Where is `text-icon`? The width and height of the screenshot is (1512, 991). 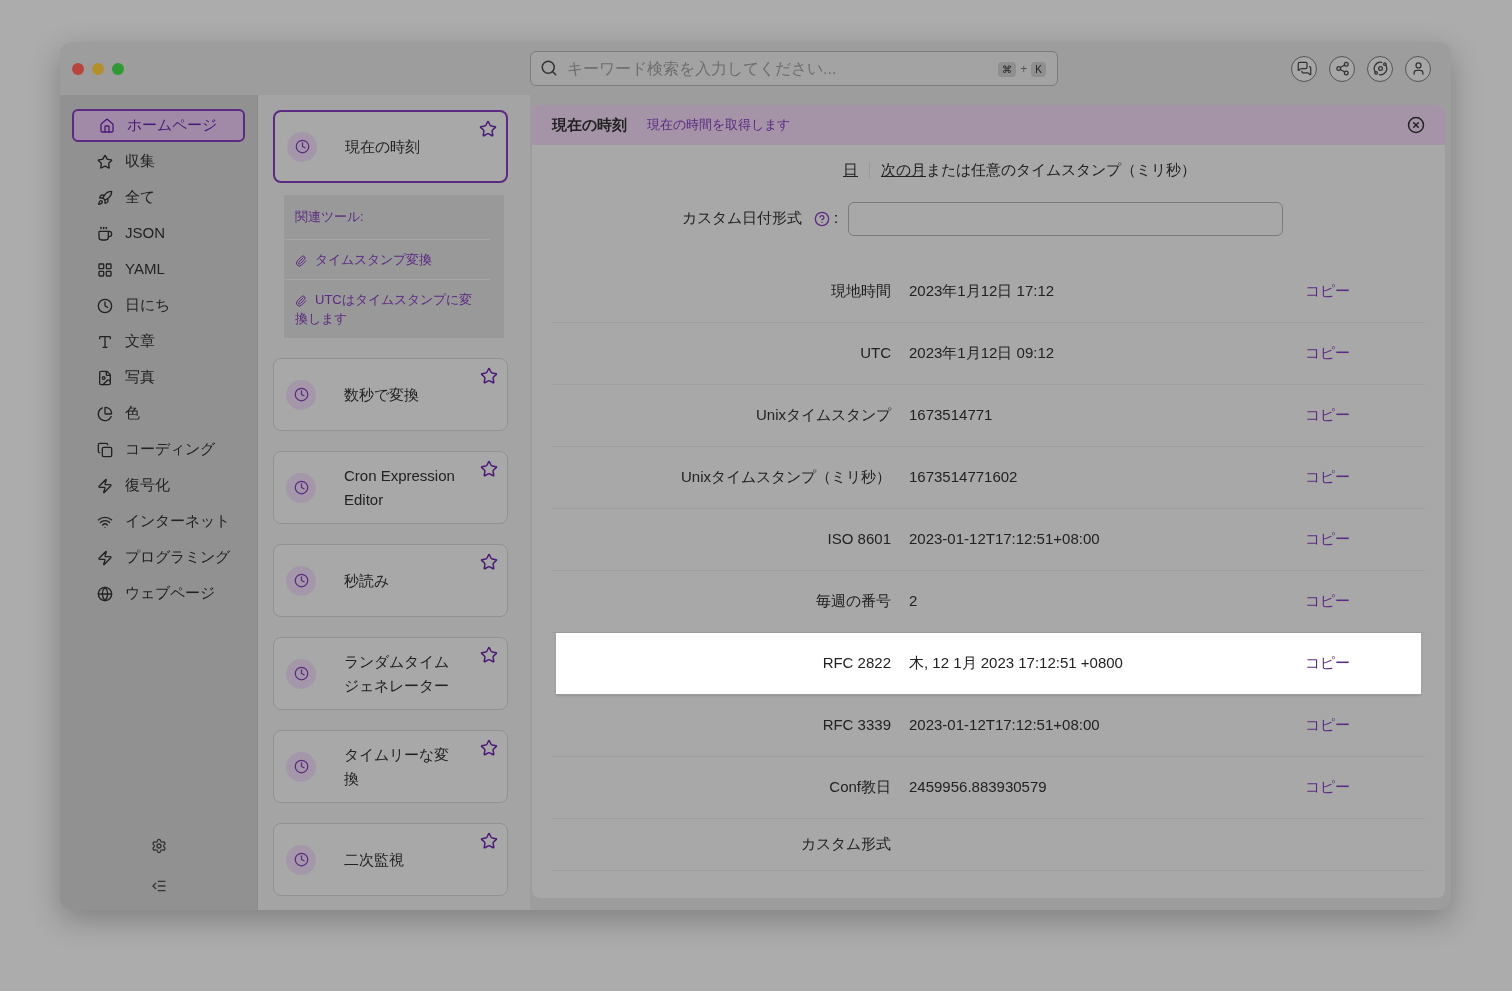 text-icon is located at coordinates (105, 341).